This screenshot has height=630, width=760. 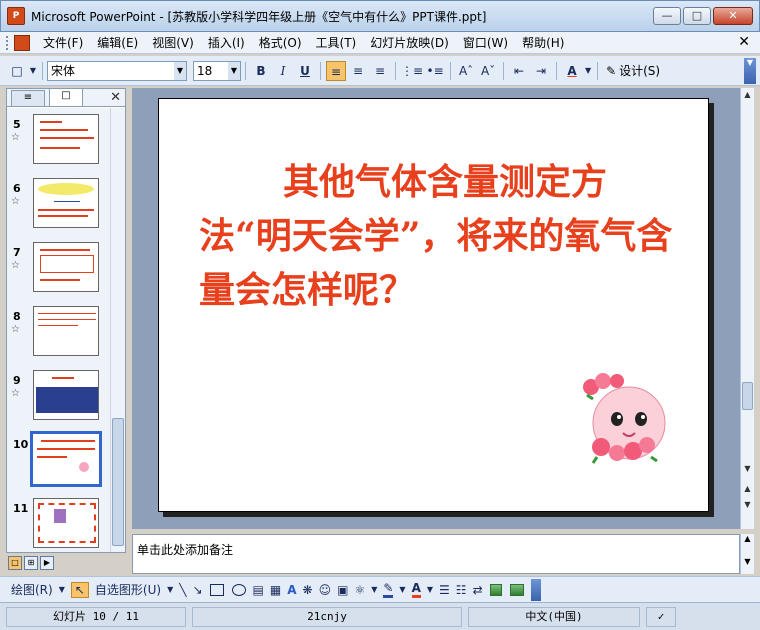 What do you see at coordinates (485, 42) in the screenshot?
I see `menu-window: 窗口(W)` at bounding box center [485, 42].